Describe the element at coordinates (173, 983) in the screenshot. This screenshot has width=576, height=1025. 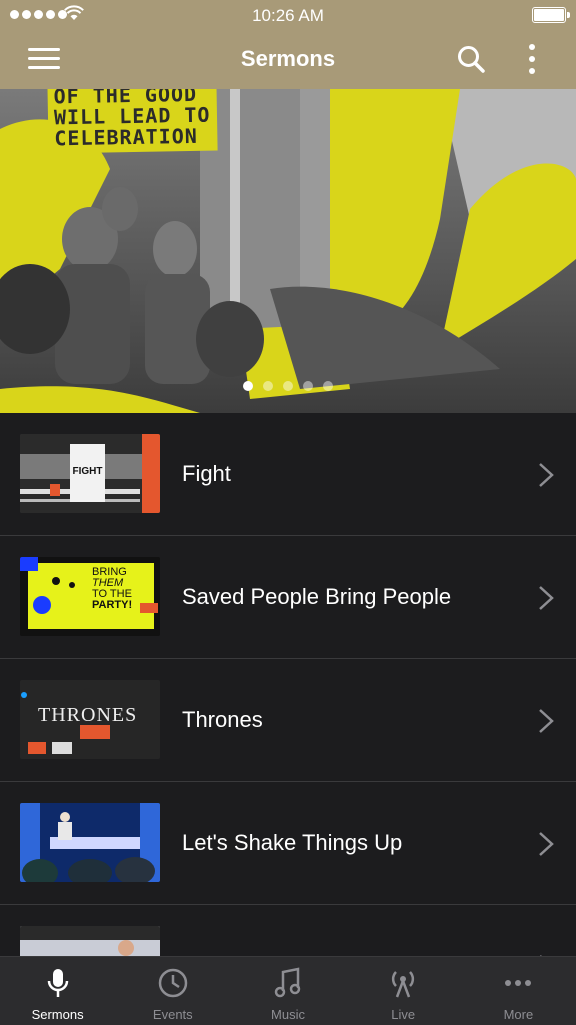
I see `clock-icon` at that location.